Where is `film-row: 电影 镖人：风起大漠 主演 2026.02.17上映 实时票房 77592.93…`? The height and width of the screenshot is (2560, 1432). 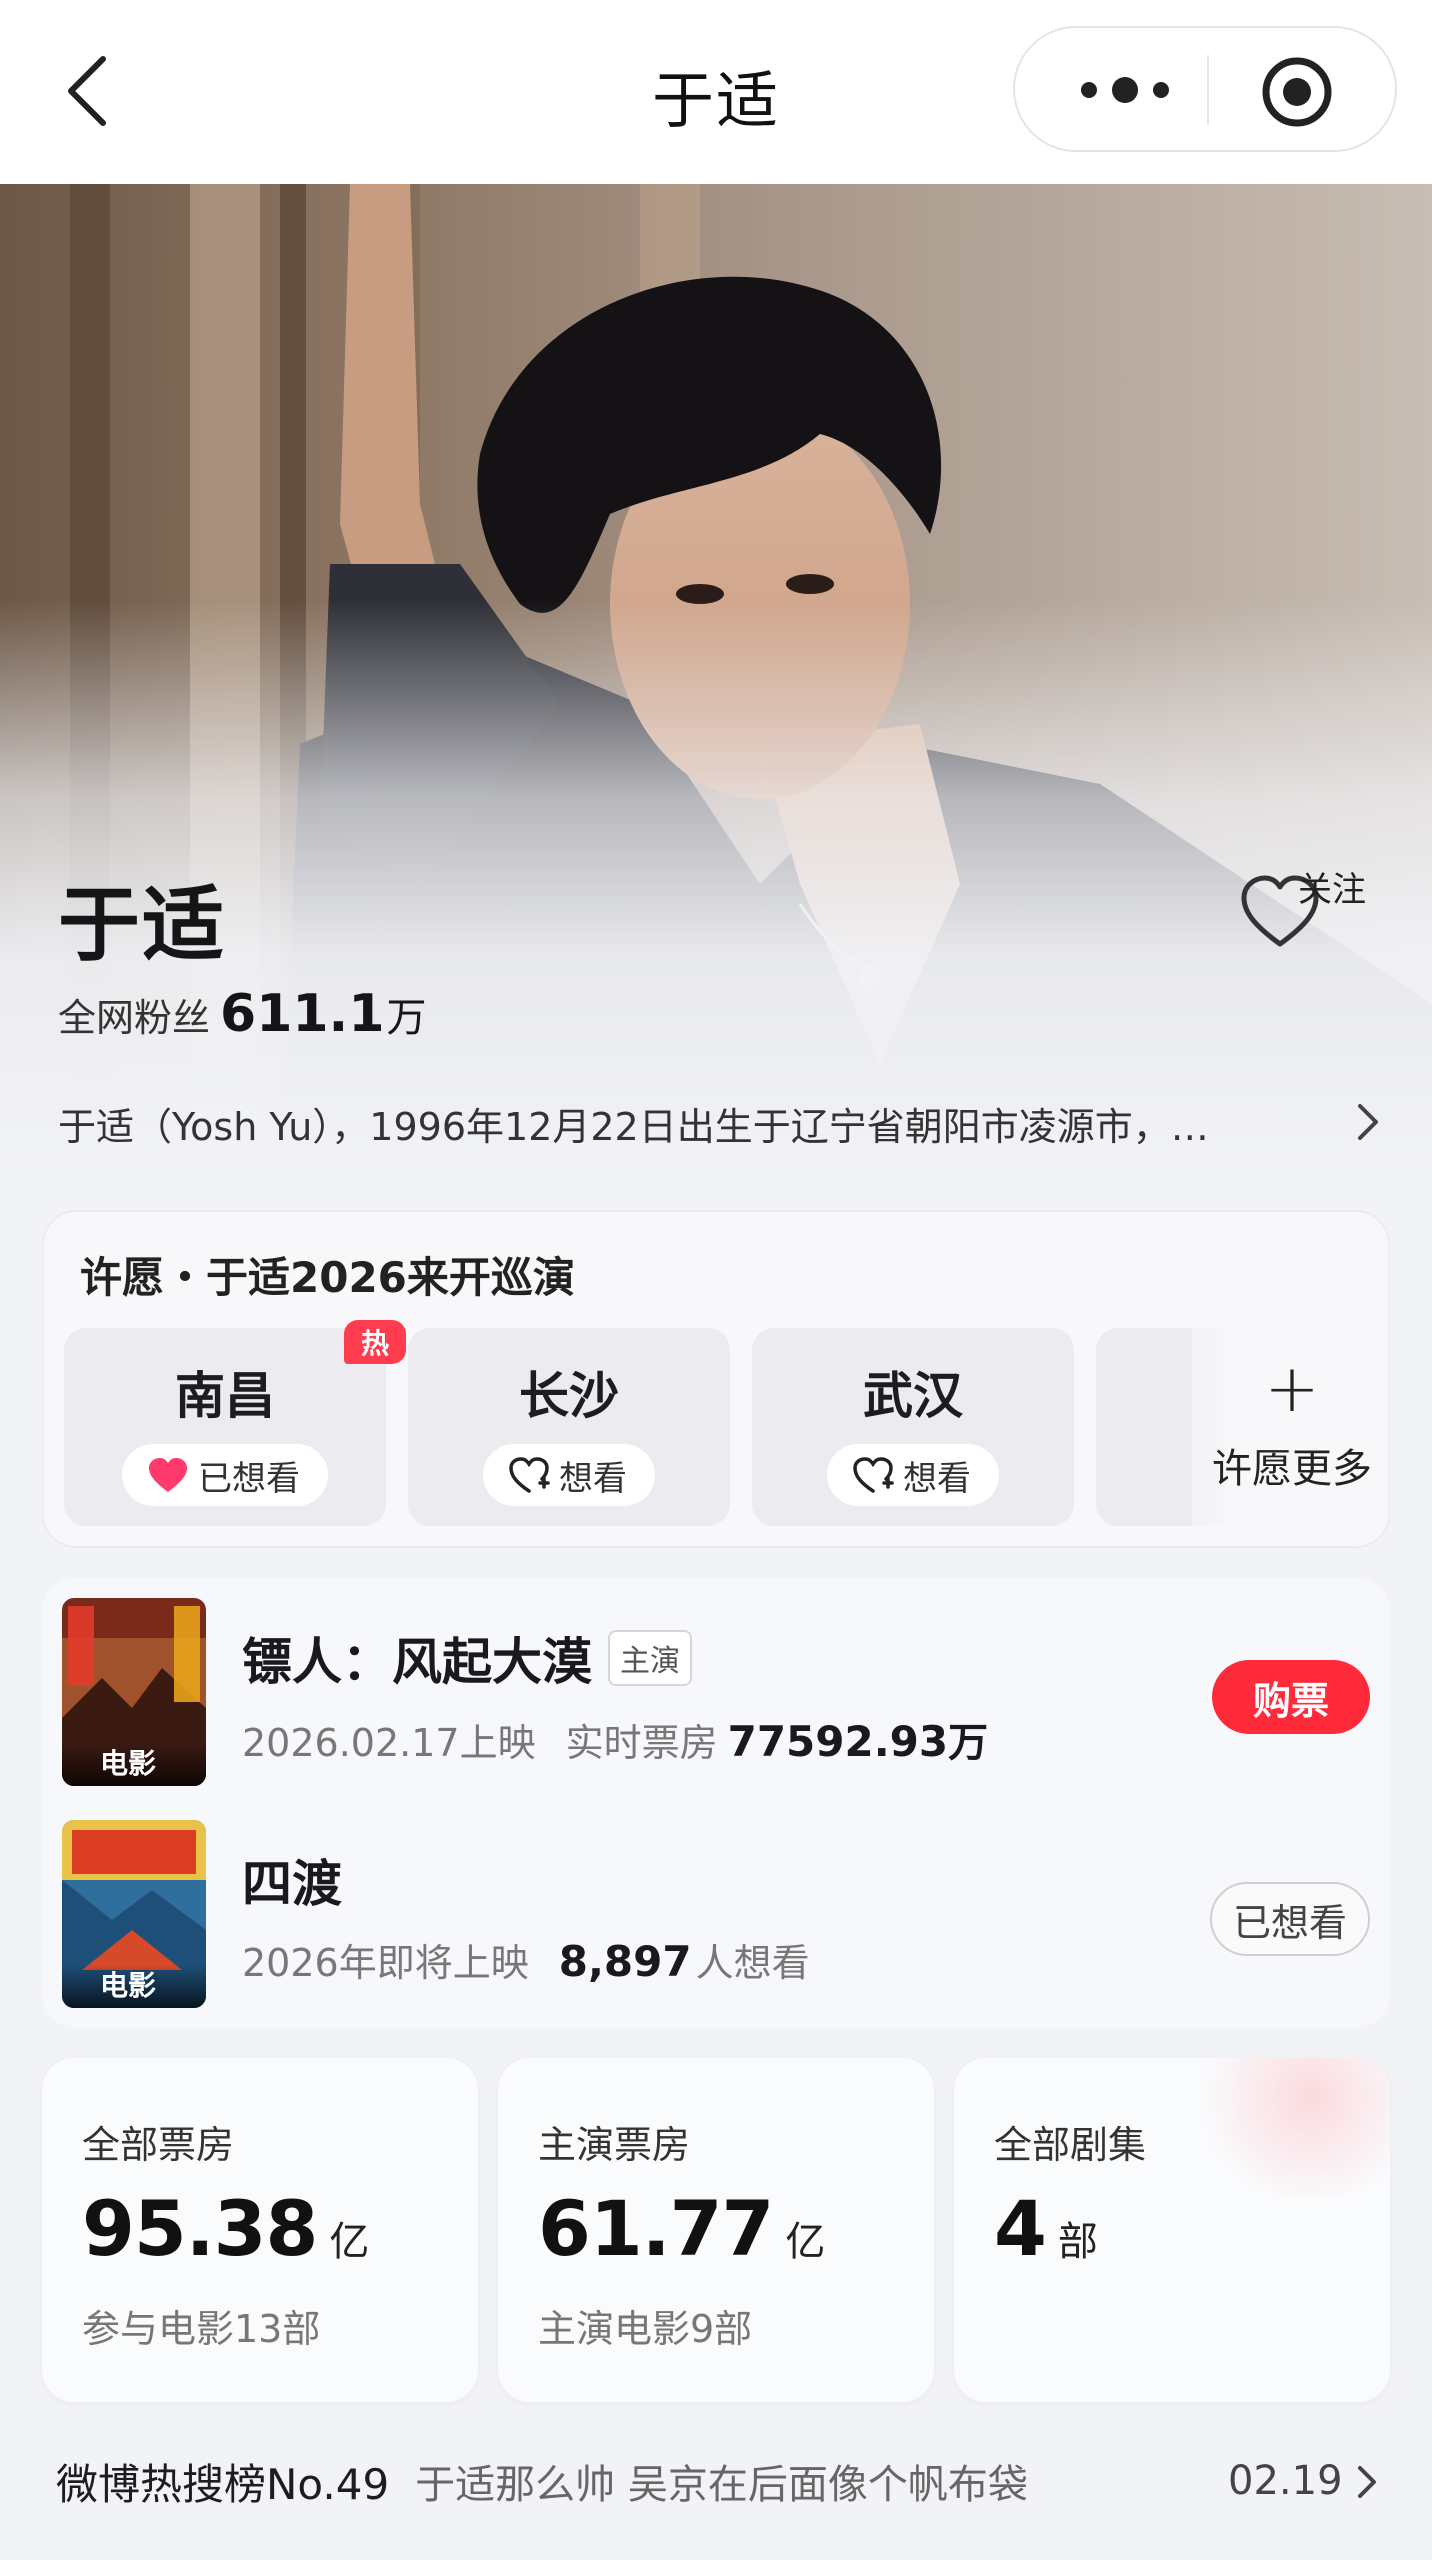
film-row: 电影 镖人：风起大漠 主演 2026.02.17上映 实时票房 77592.93… is located at coordinates (716, 1693).